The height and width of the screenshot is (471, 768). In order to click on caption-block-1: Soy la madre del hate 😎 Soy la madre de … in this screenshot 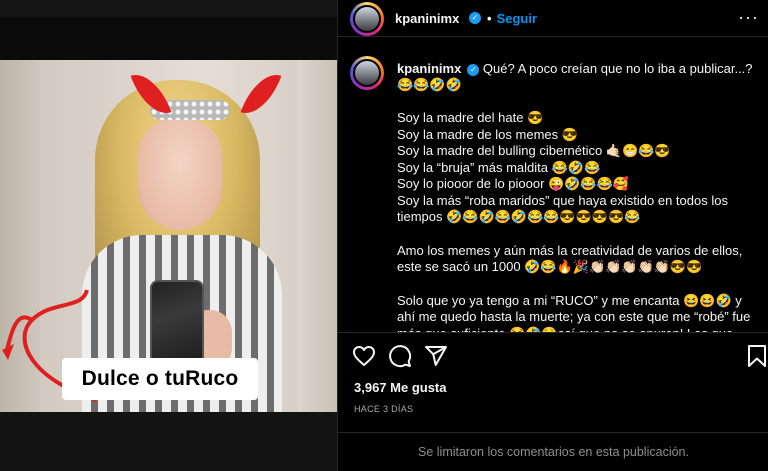, I will do `click(574, 168)`.